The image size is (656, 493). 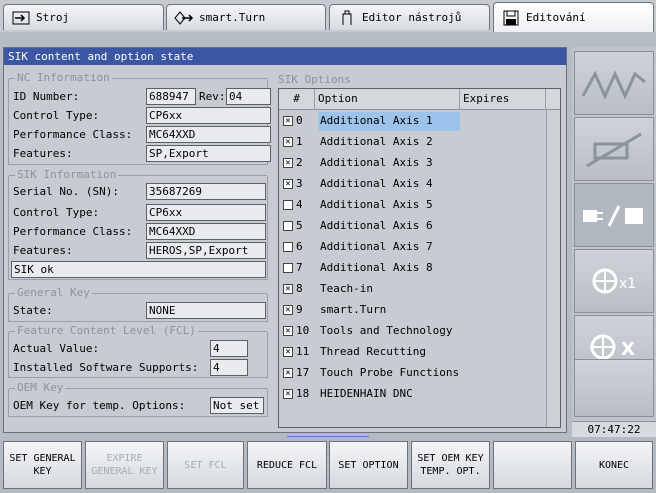 I want to click on table-row: 7 Additional Axis 8, so click(x=419, y=268).